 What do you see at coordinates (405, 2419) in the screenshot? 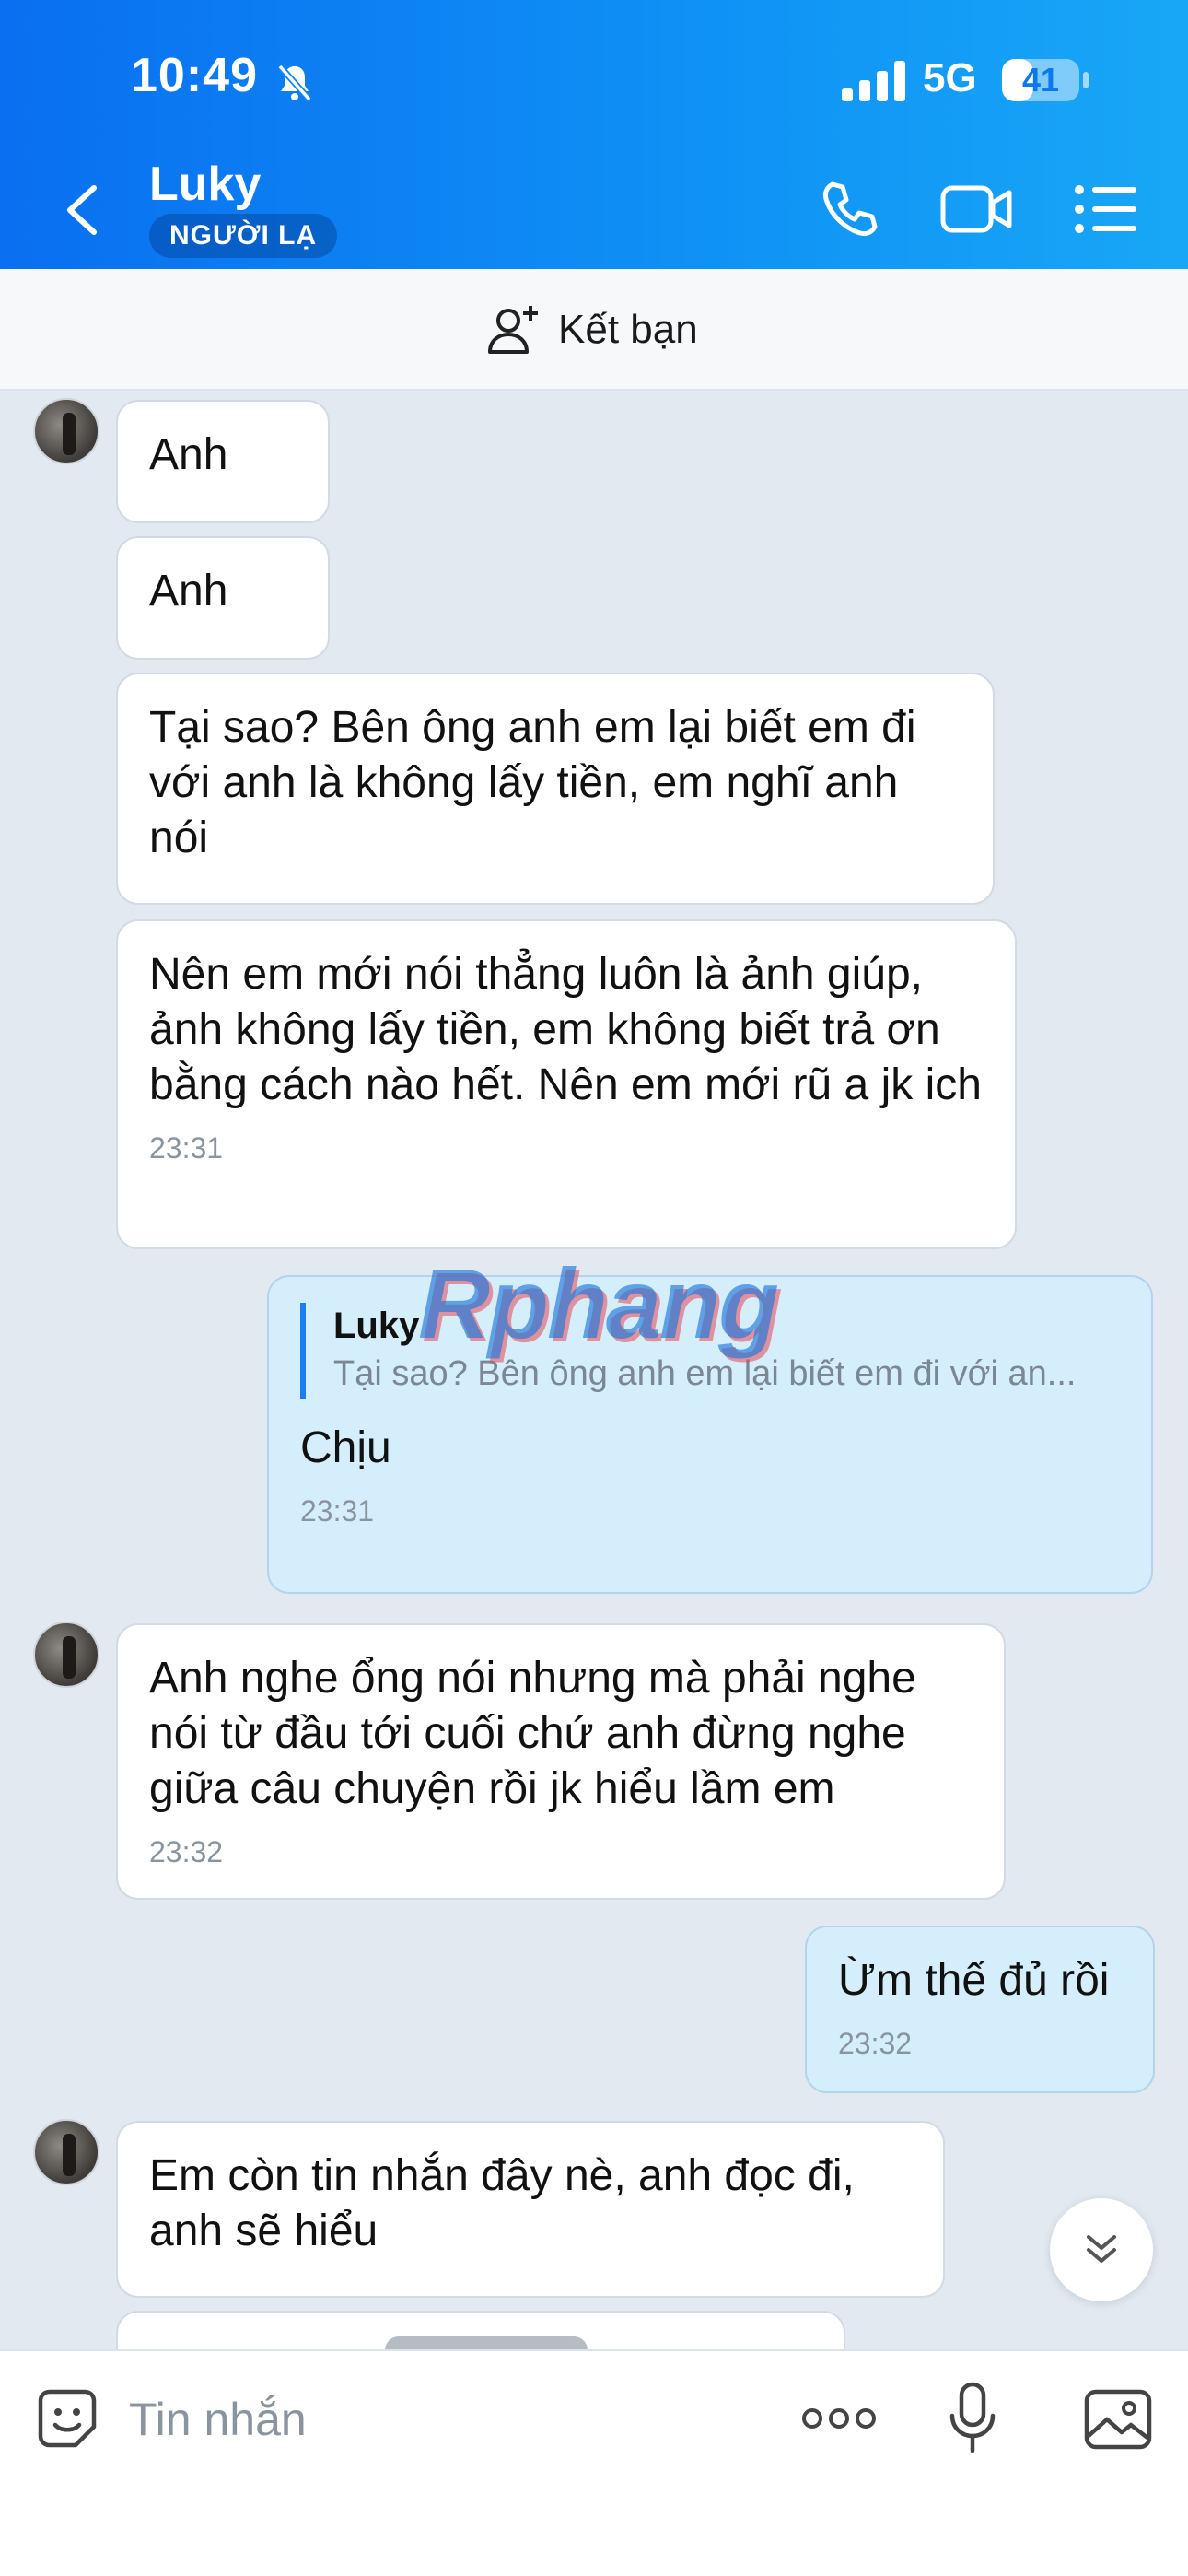
I see `message-input` at bounding box center [405, 2419].